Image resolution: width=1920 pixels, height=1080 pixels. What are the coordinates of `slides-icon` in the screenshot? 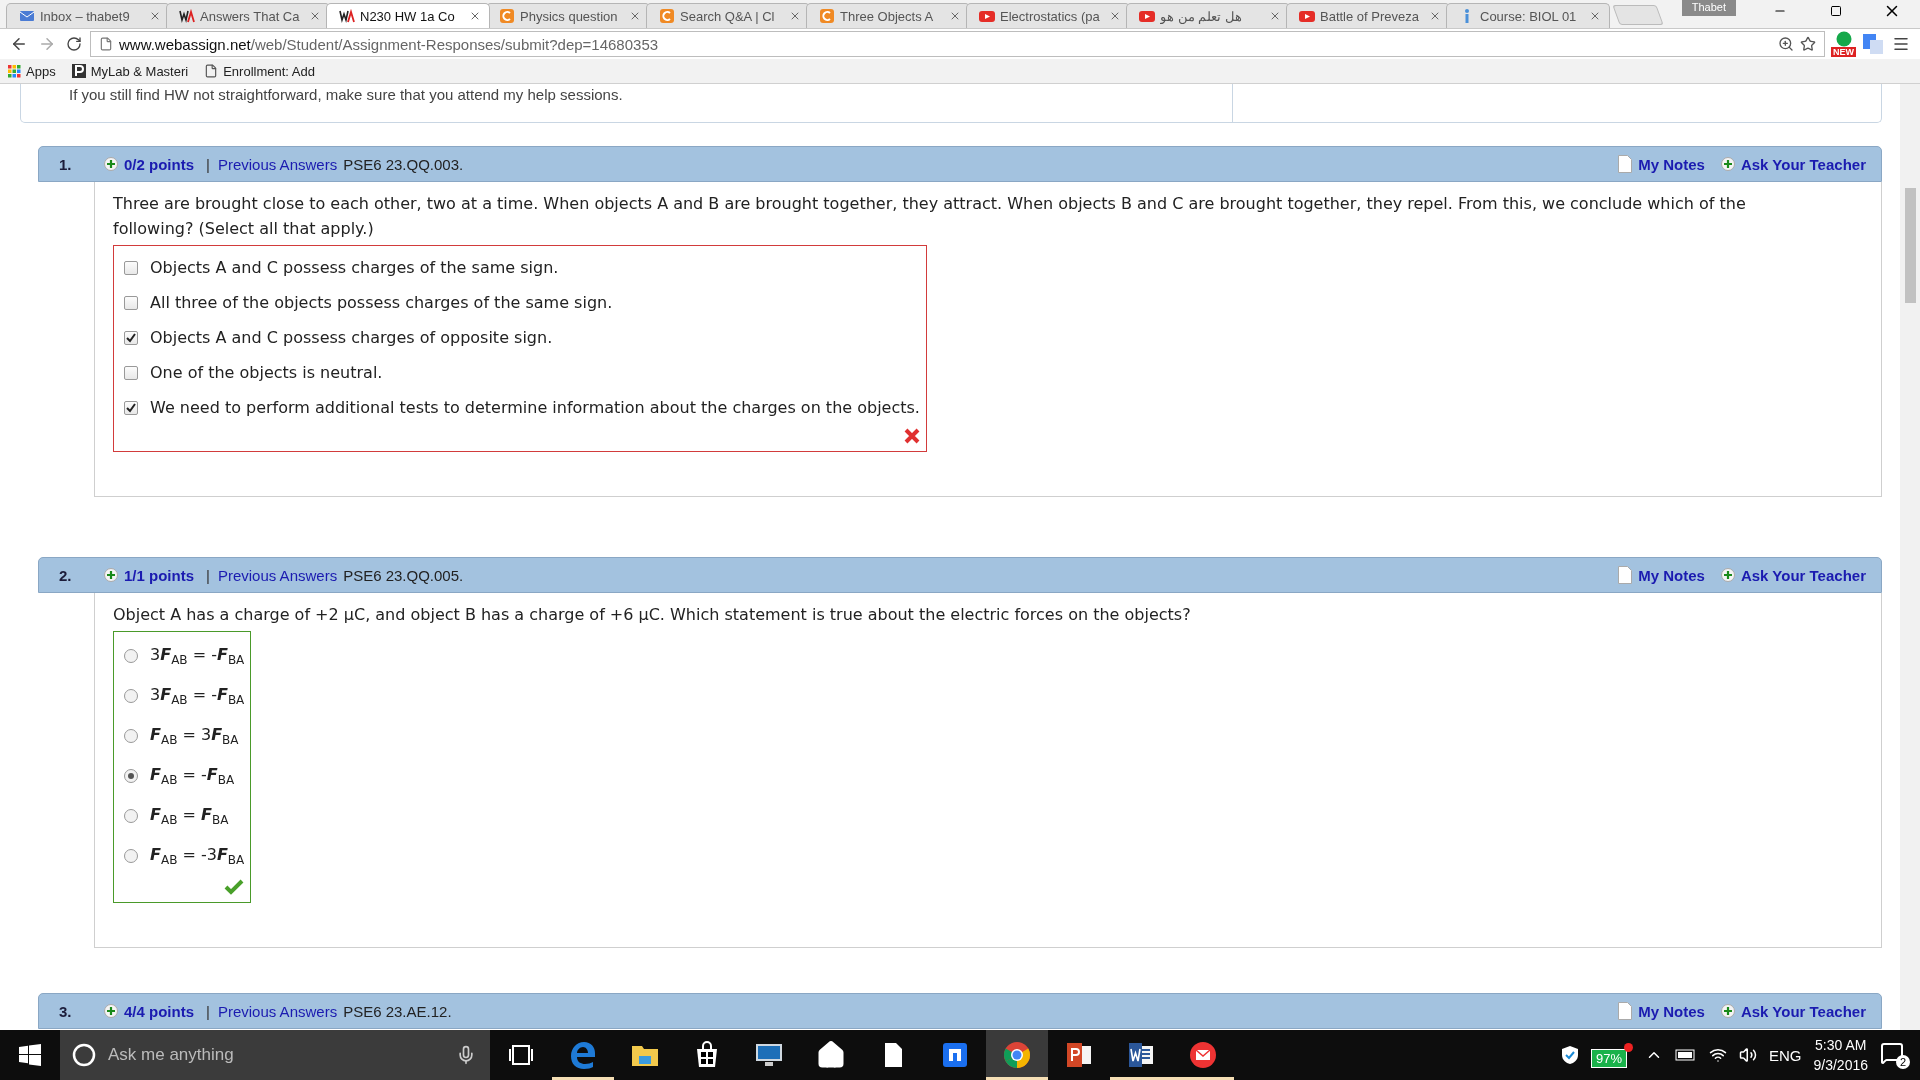 It's located at (1079, 1055).